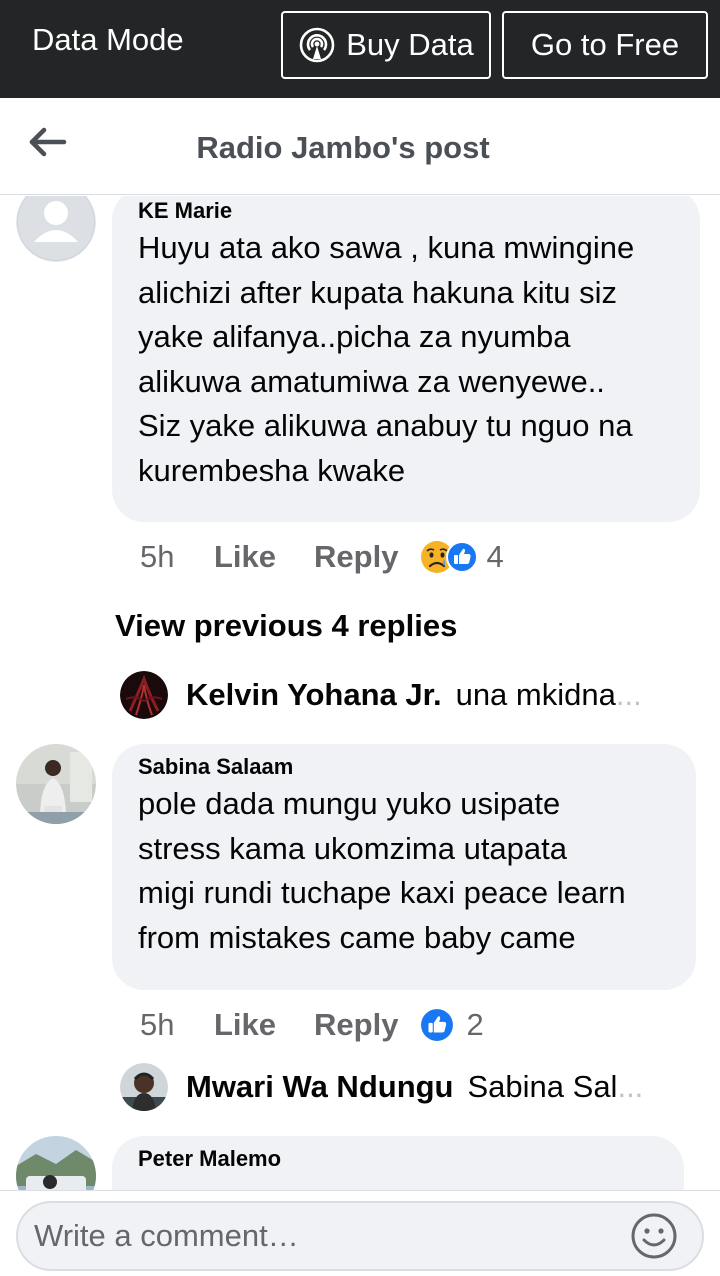 The width and height of the screenshot is (720, 1276). I want to click on reactions-summary: 4, so click(462, 557).